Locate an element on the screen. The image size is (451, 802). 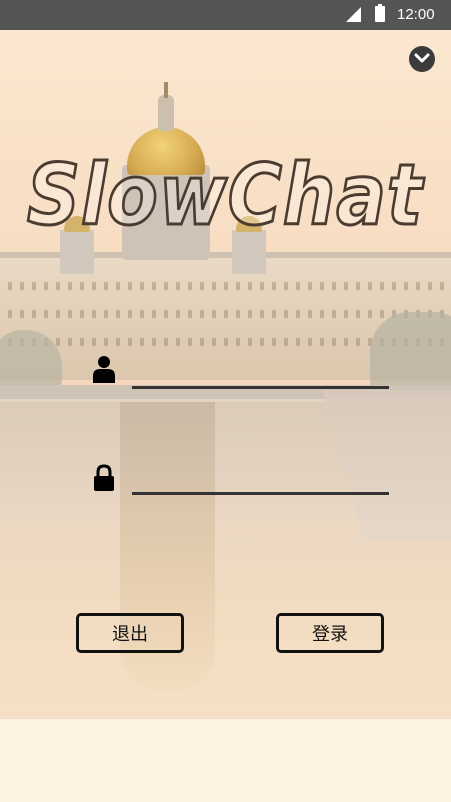
battery-icon is located at coordinates (380, 13).